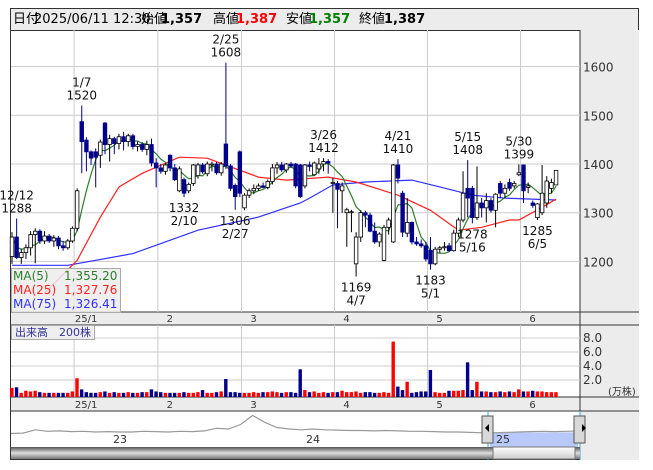 The width and height of the screenshot is (653, 470). Describe the element at coordinates (31, 276) in the screenshot. I see `legend-ma5-label: MA(5)` at that location.